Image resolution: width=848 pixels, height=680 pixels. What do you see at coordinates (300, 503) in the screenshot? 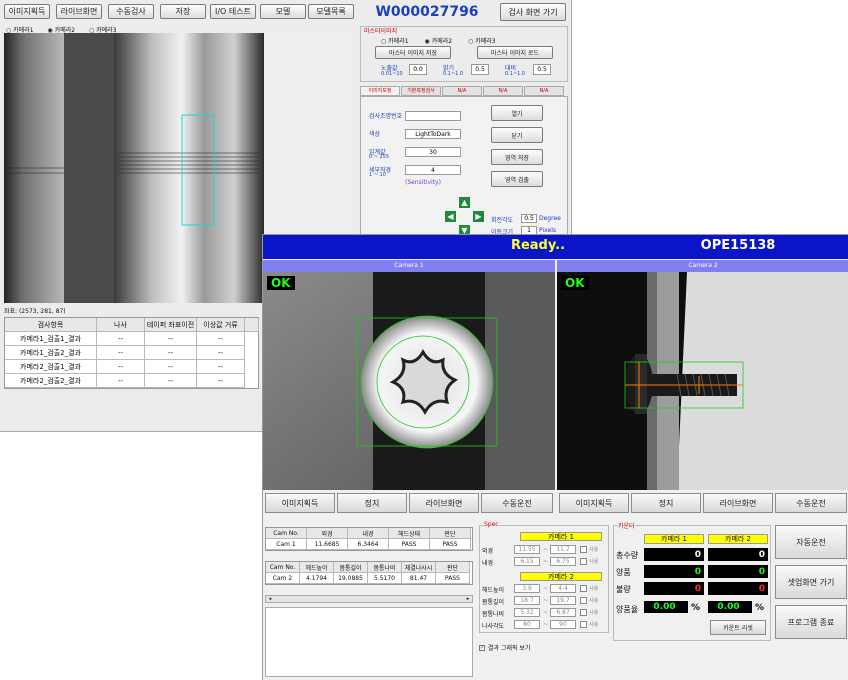
I see `cam1-acquire-button: 이미지획득` at bounding box center [300, 503].